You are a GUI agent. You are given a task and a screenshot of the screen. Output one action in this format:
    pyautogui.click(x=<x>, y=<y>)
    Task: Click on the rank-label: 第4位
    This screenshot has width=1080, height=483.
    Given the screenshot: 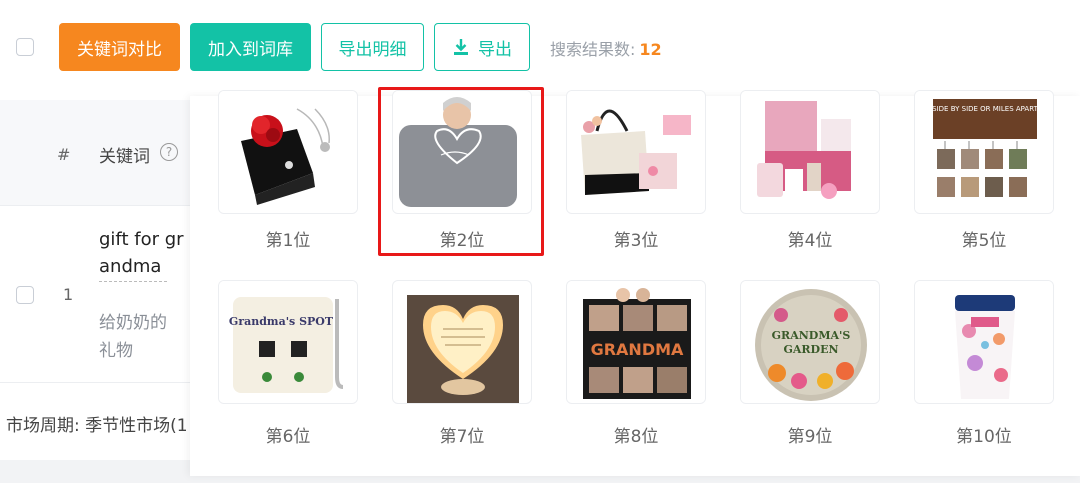 What is the action you would take?
    pyautogui.click(x=810, y=241)
    